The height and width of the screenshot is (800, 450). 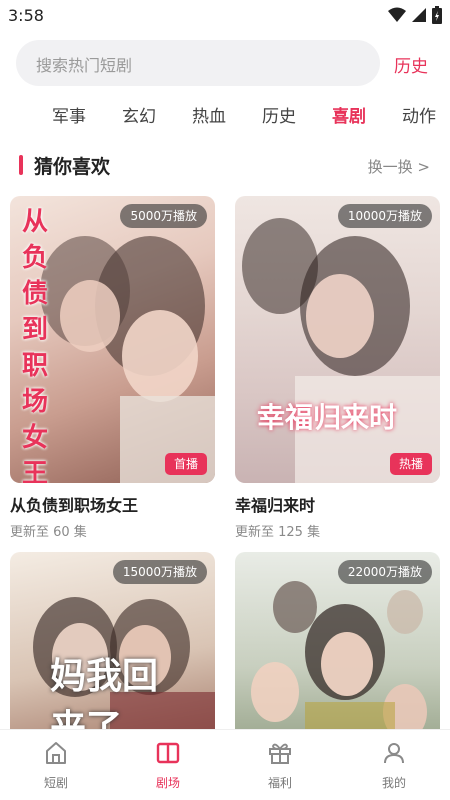 What do you see at coordinates (419, 114) in the screenshot?
I see `tab-action: 动作` at bounding box center [419, 114].